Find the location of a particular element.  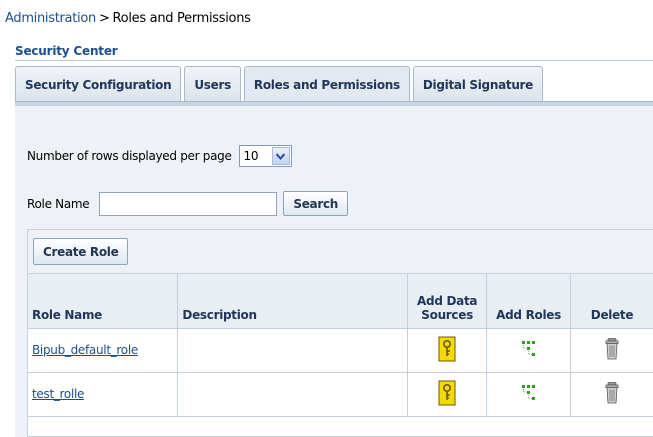

column-header-add-data-sources: Add Data Sources is located at coordinates (447, 301).